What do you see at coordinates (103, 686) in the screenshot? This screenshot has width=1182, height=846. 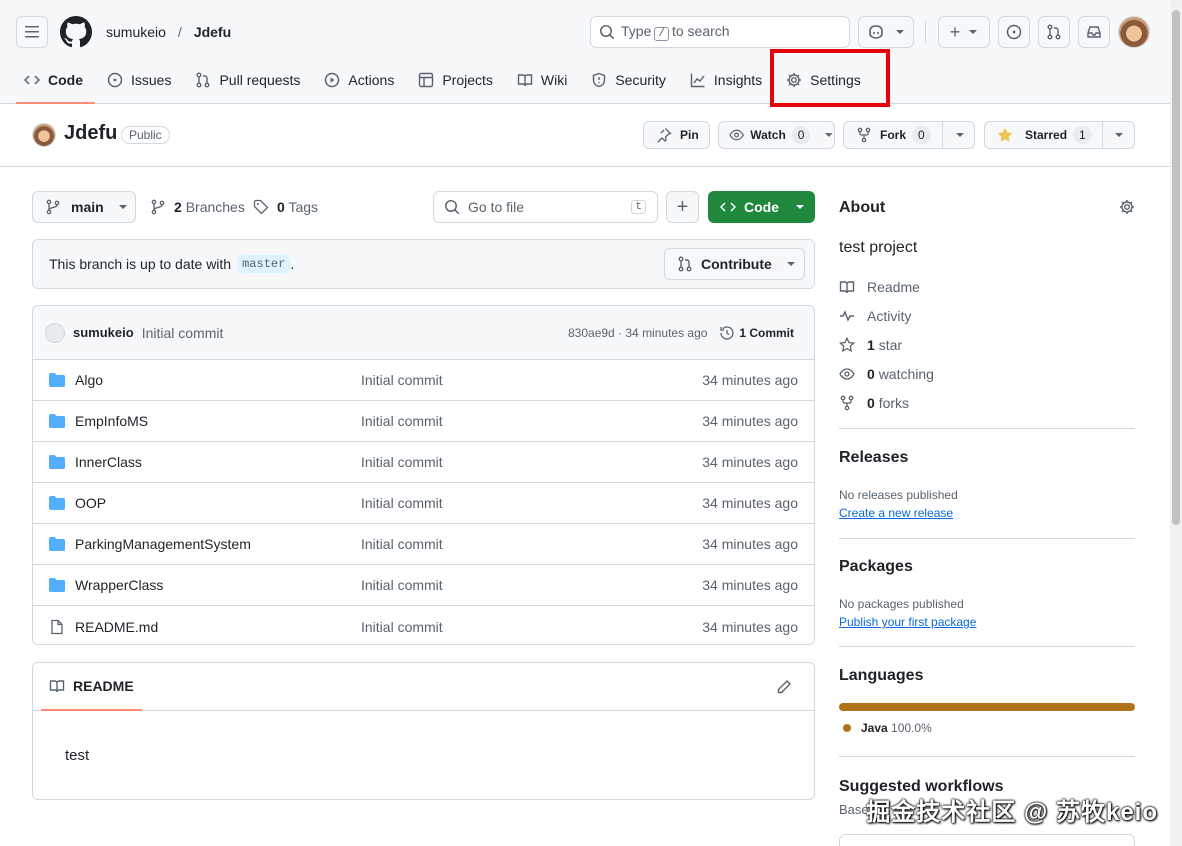 I see `readme-title: README` at bounding box center [103, 686].